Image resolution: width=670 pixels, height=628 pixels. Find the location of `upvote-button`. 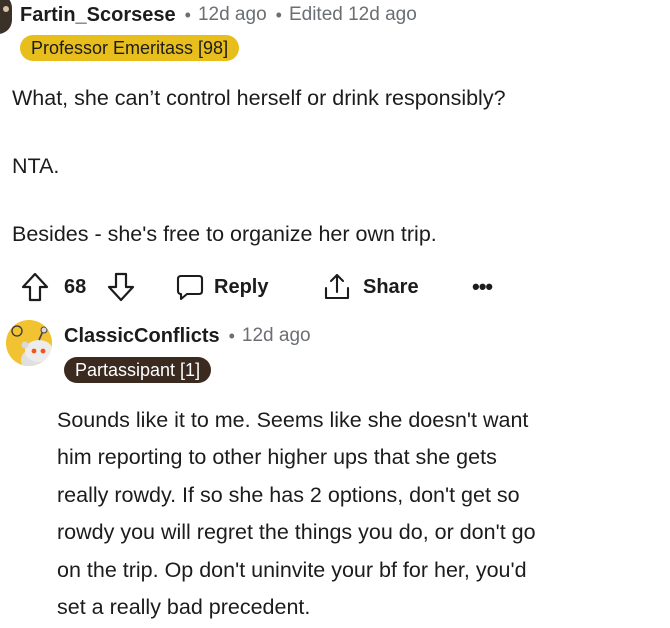

upvote-button is located at coordinates (35, 287).